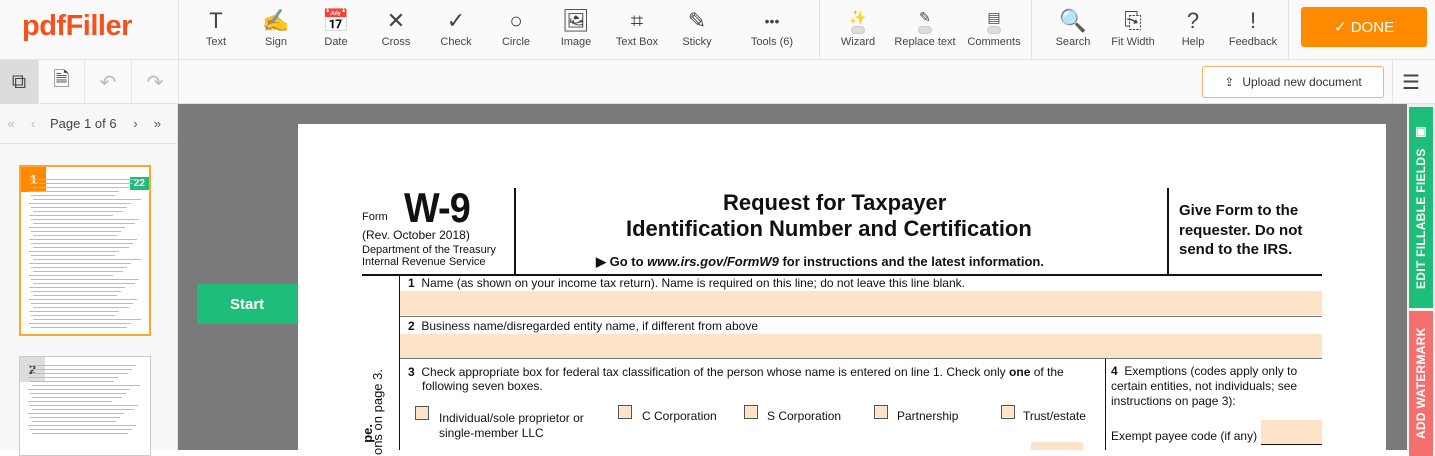 The image size is (1435, 456). Describe the element at coordinates (276, 20) in the screenshot. I see `sign-icon: ✍` at that location.